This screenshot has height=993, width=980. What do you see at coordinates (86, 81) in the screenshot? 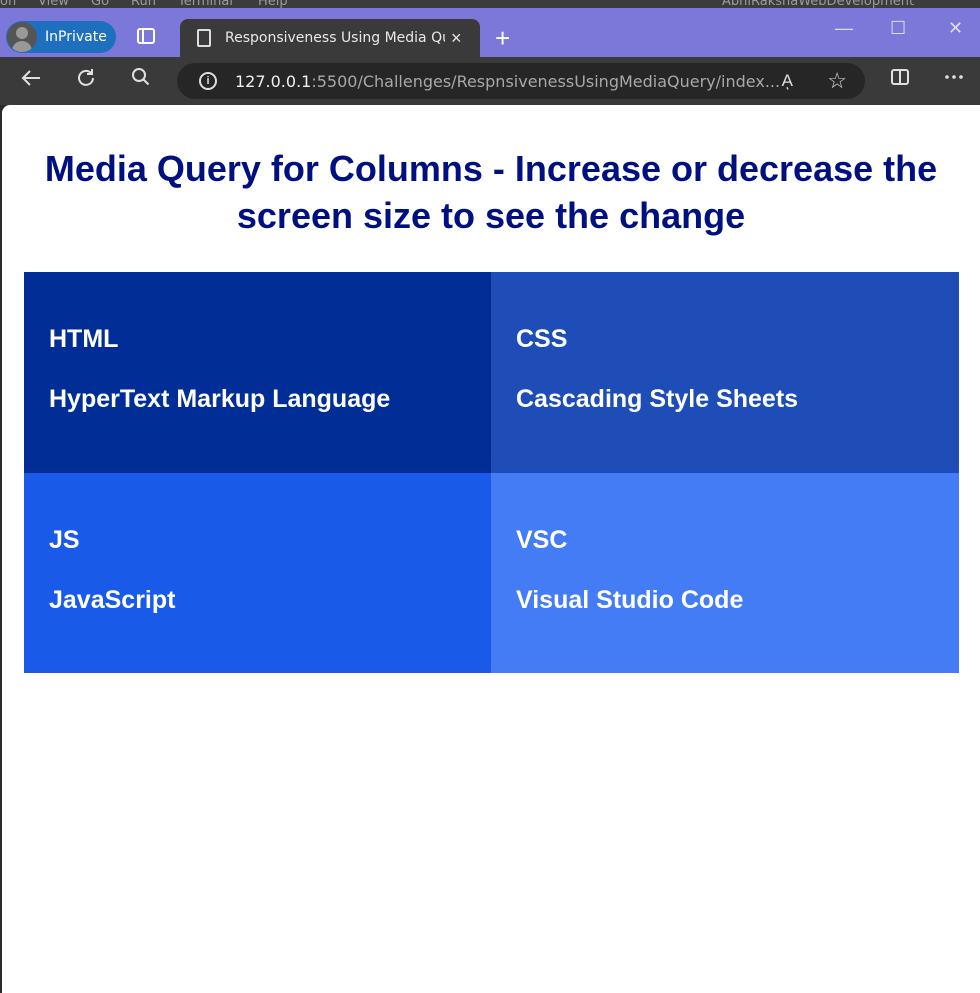
I see `refresh-icon` at bounding box center [86, 81].